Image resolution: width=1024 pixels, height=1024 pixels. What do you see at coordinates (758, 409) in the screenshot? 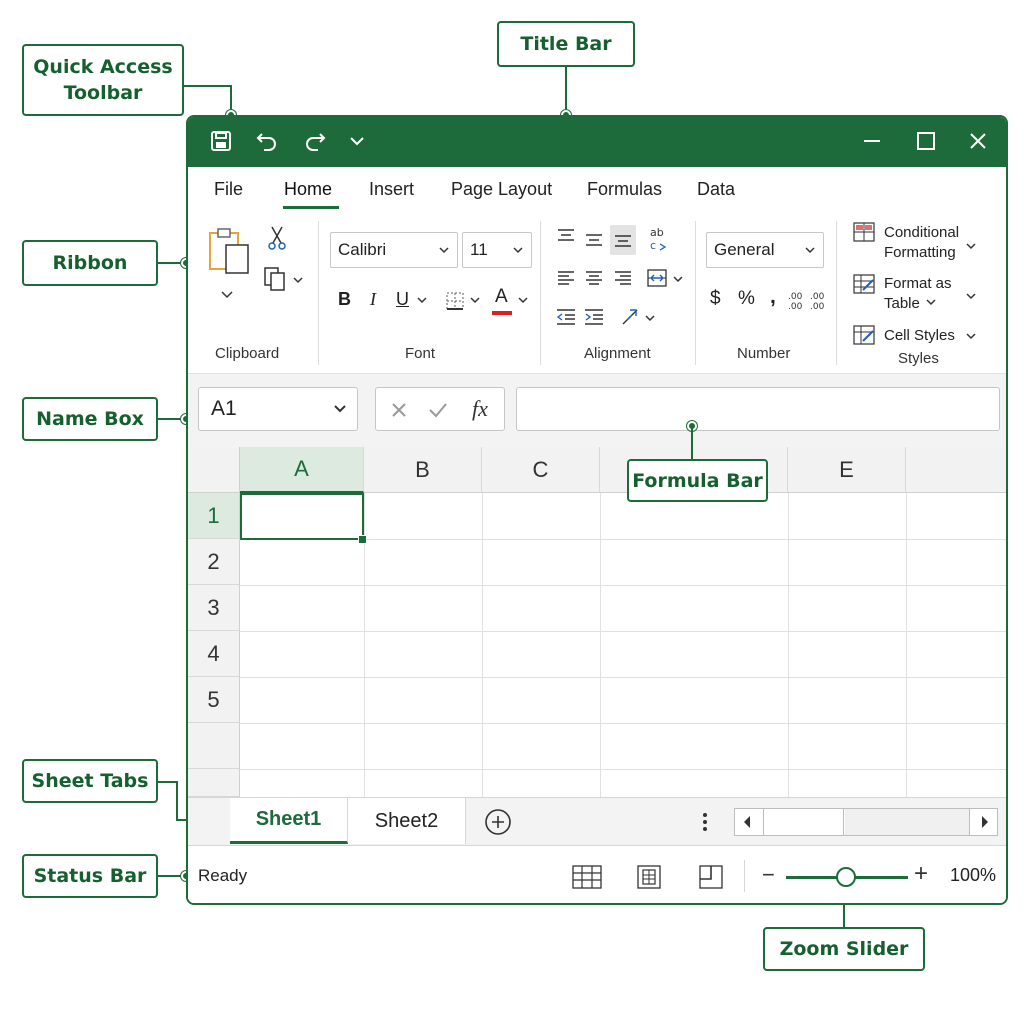
I see `formula-input` at bounding box center [758, 409].